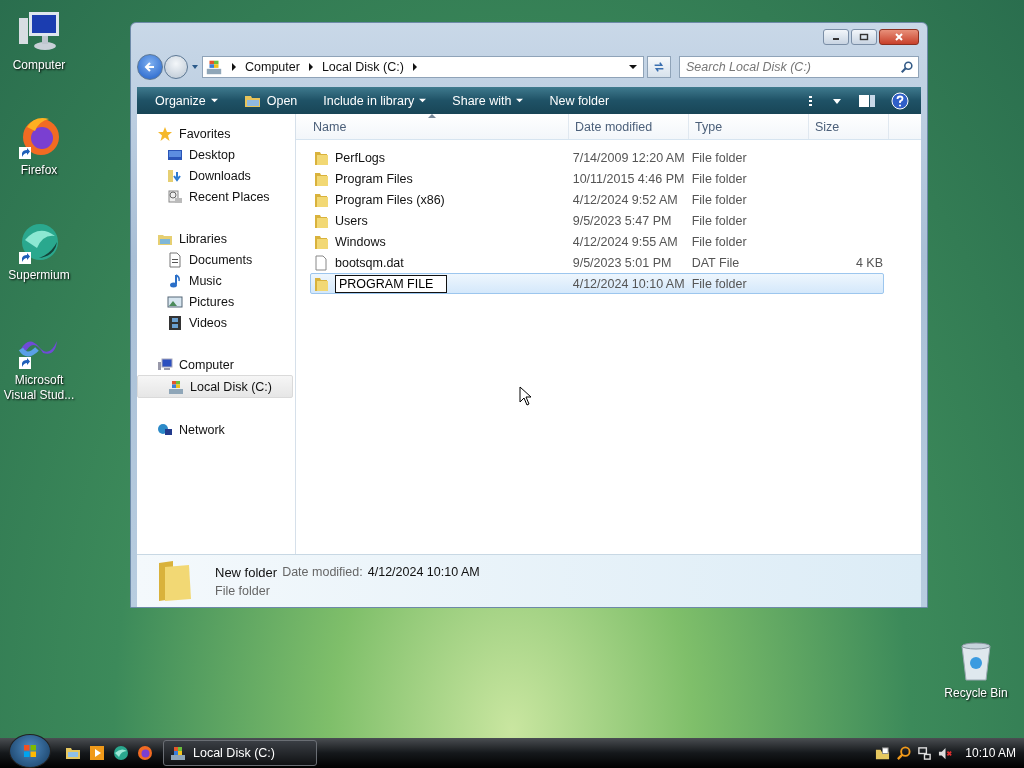 This screenshot has width=1024, height=768. Describe the element at coordinates (799, 67) in the screenshot. I see `search-field: Search Local Disk (C:)` at that location.